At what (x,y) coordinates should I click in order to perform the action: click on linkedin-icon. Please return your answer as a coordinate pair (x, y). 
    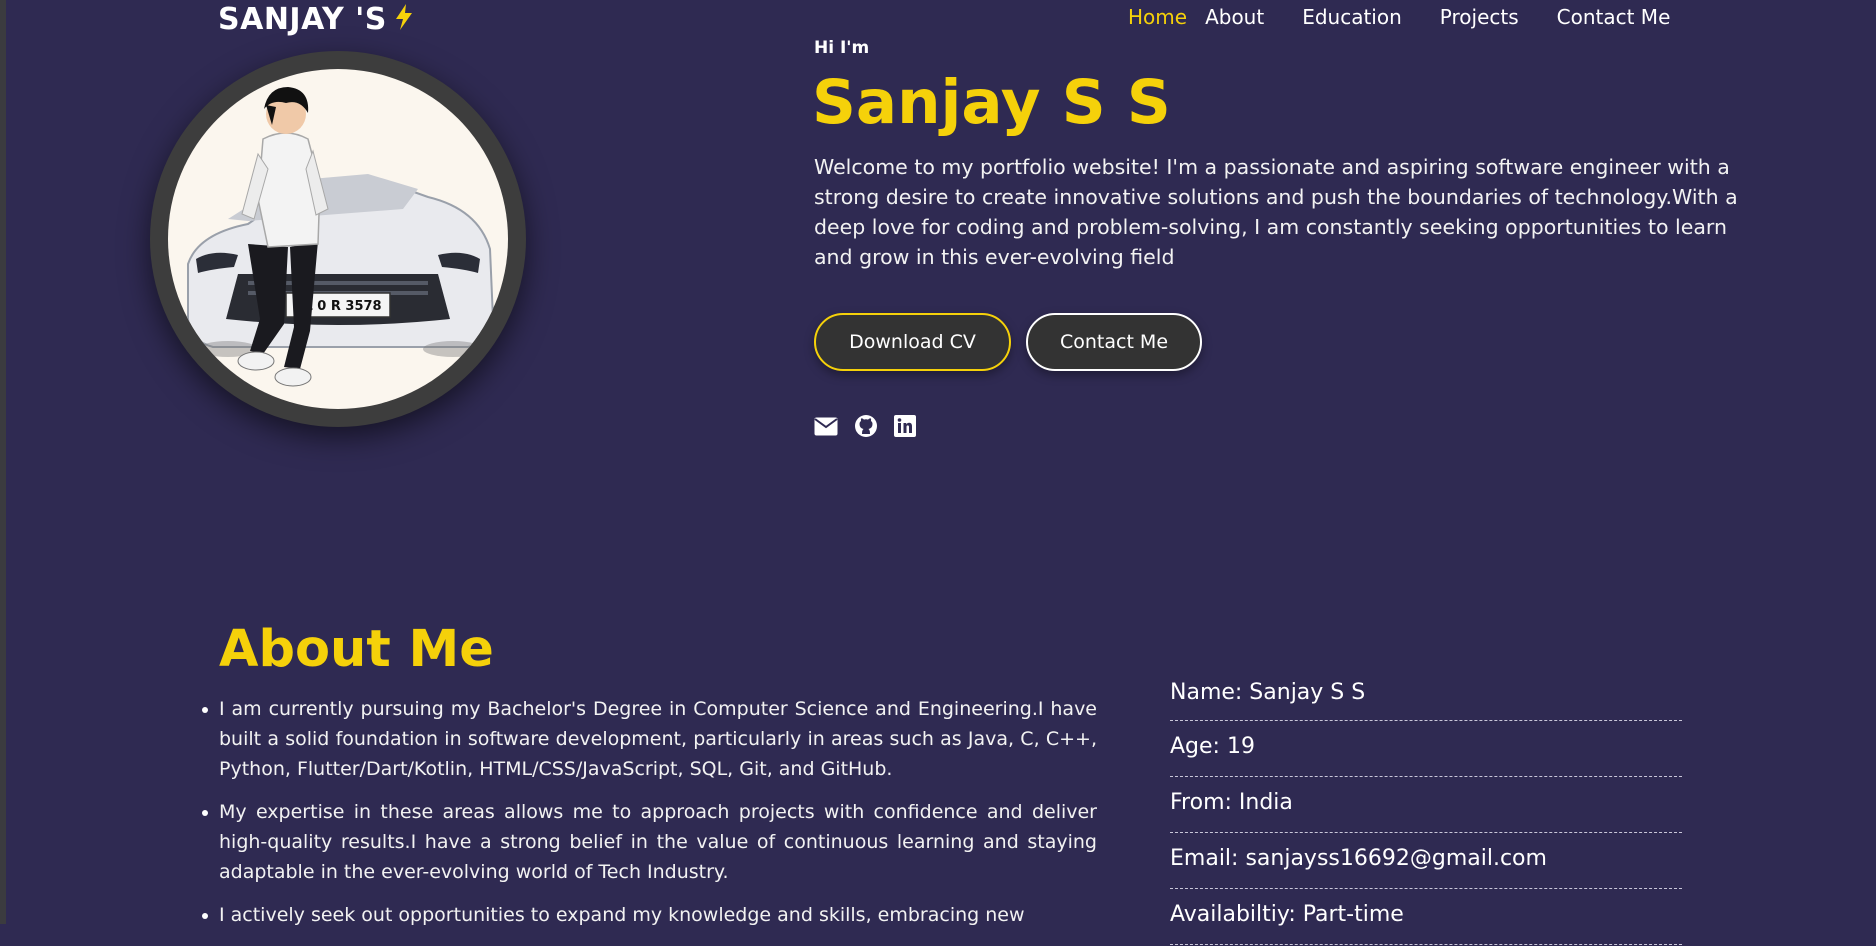
    Looking at the image, I should click on (905, 426).